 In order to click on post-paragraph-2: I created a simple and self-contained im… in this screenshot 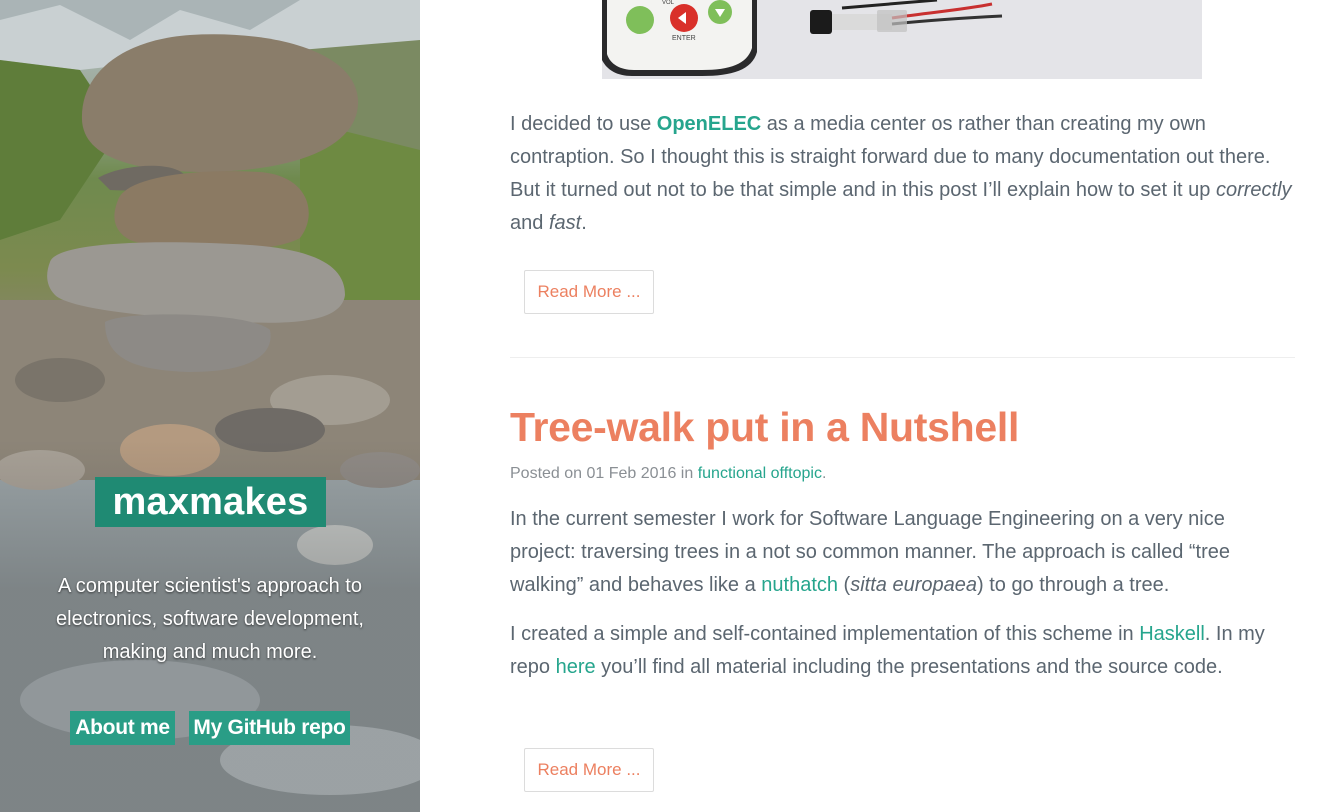, I will do `click(887, 650)`.